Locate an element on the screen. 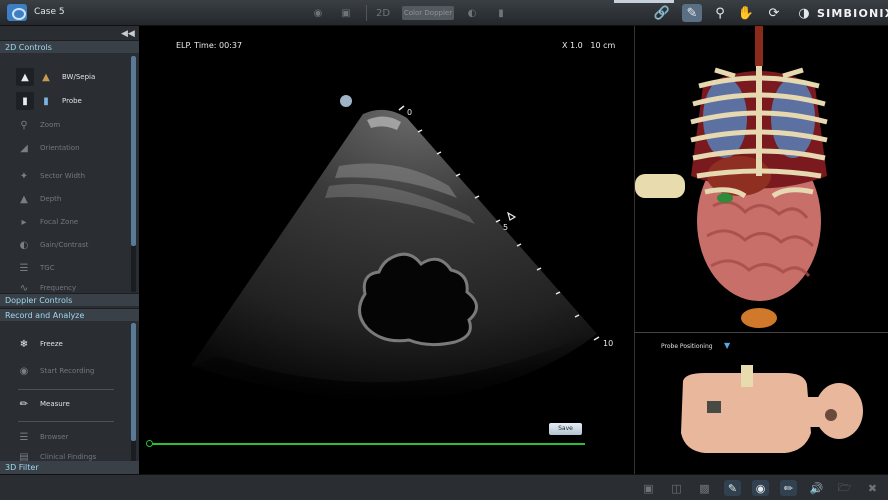 The image size is (888, 500). case-title: Case 5 is located at coordinates (49, 12).